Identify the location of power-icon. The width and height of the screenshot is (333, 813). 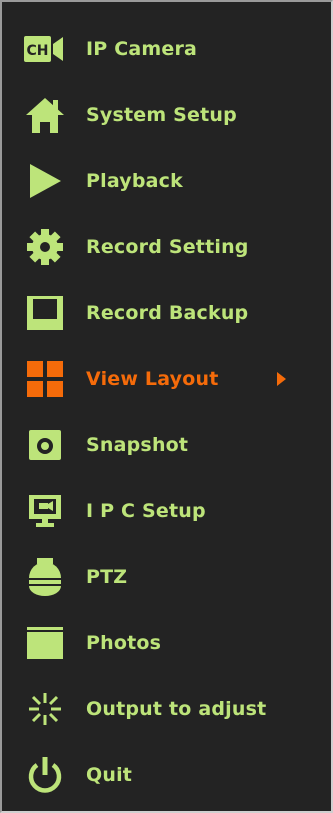
(45, 775).